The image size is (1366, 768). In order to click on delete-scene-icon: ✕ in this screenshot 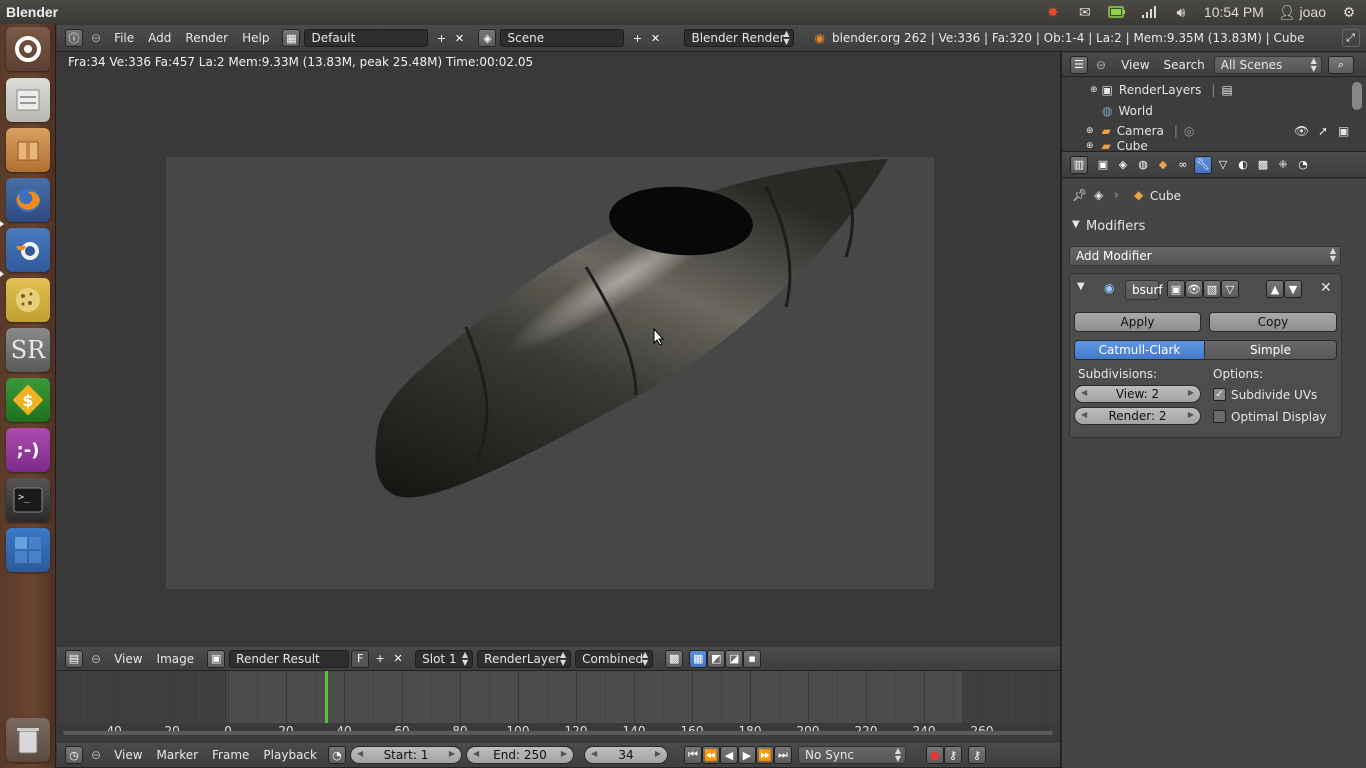, I will do `click(655, 38)`.